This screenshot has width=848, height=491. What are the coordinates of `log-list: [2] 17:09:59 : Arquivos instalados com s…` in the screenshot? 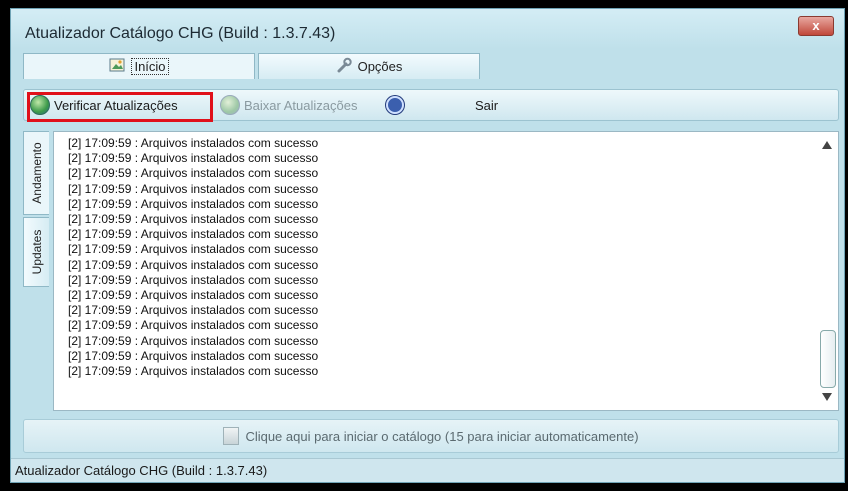 It's located at (193, 257).